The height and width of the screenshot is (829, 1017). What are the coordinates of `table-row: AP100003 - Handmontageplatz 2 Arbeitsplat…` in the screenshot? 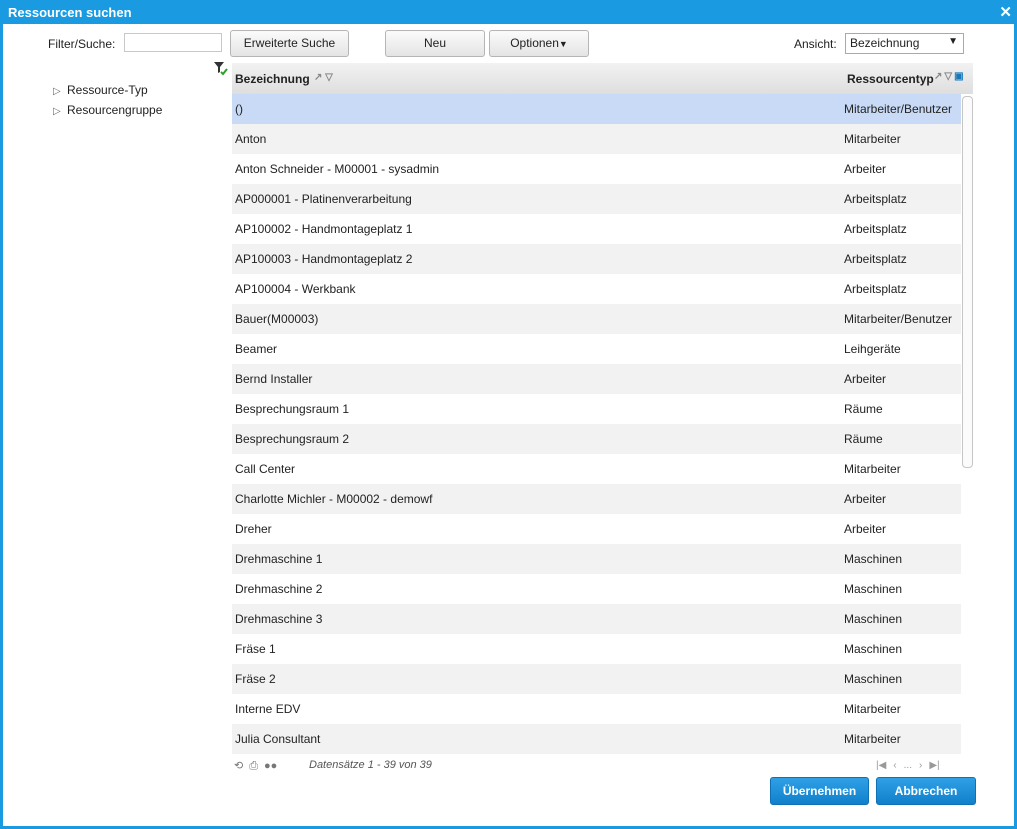 It's located at (596, 259).